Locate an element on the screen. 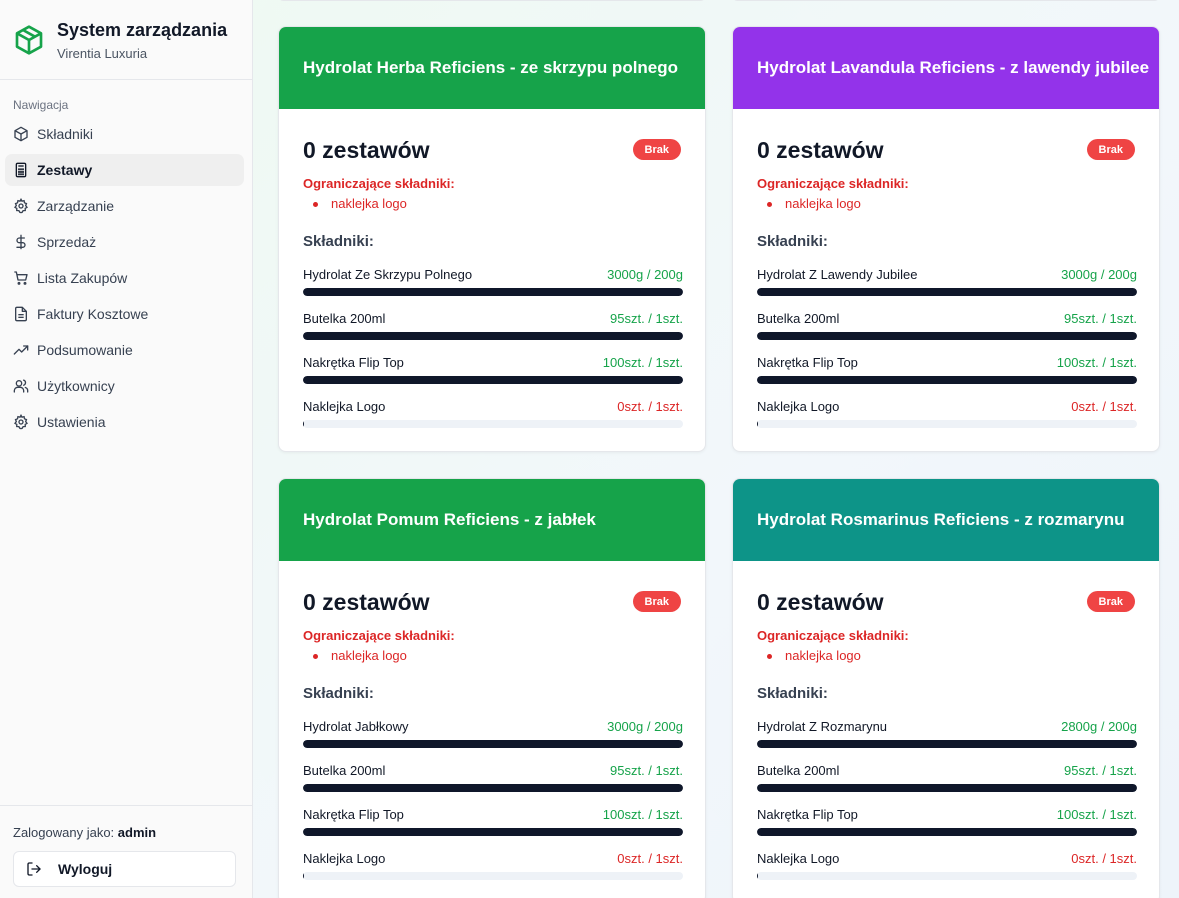 Image resolution: width=1179 pixels, height=898 pixels. card-header: Hydrolat Pomum Reficiens - z jabłek is located at coordinates (492, 520).